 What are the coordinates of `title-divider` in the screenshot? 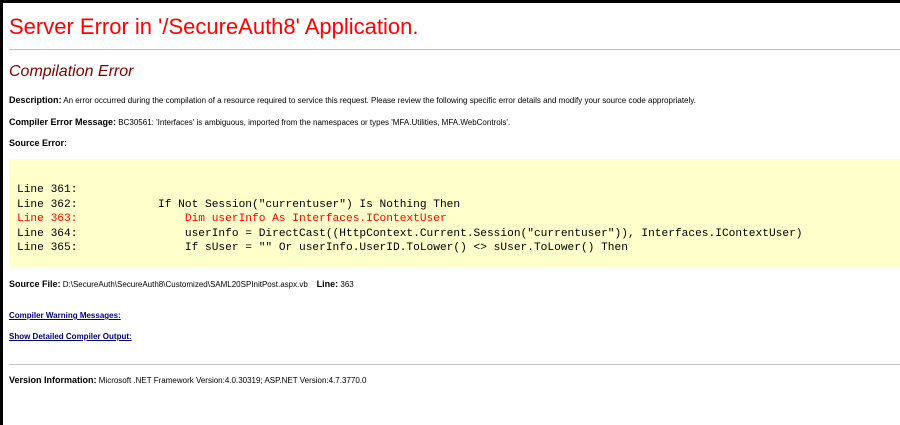 It's located at (454, 49).